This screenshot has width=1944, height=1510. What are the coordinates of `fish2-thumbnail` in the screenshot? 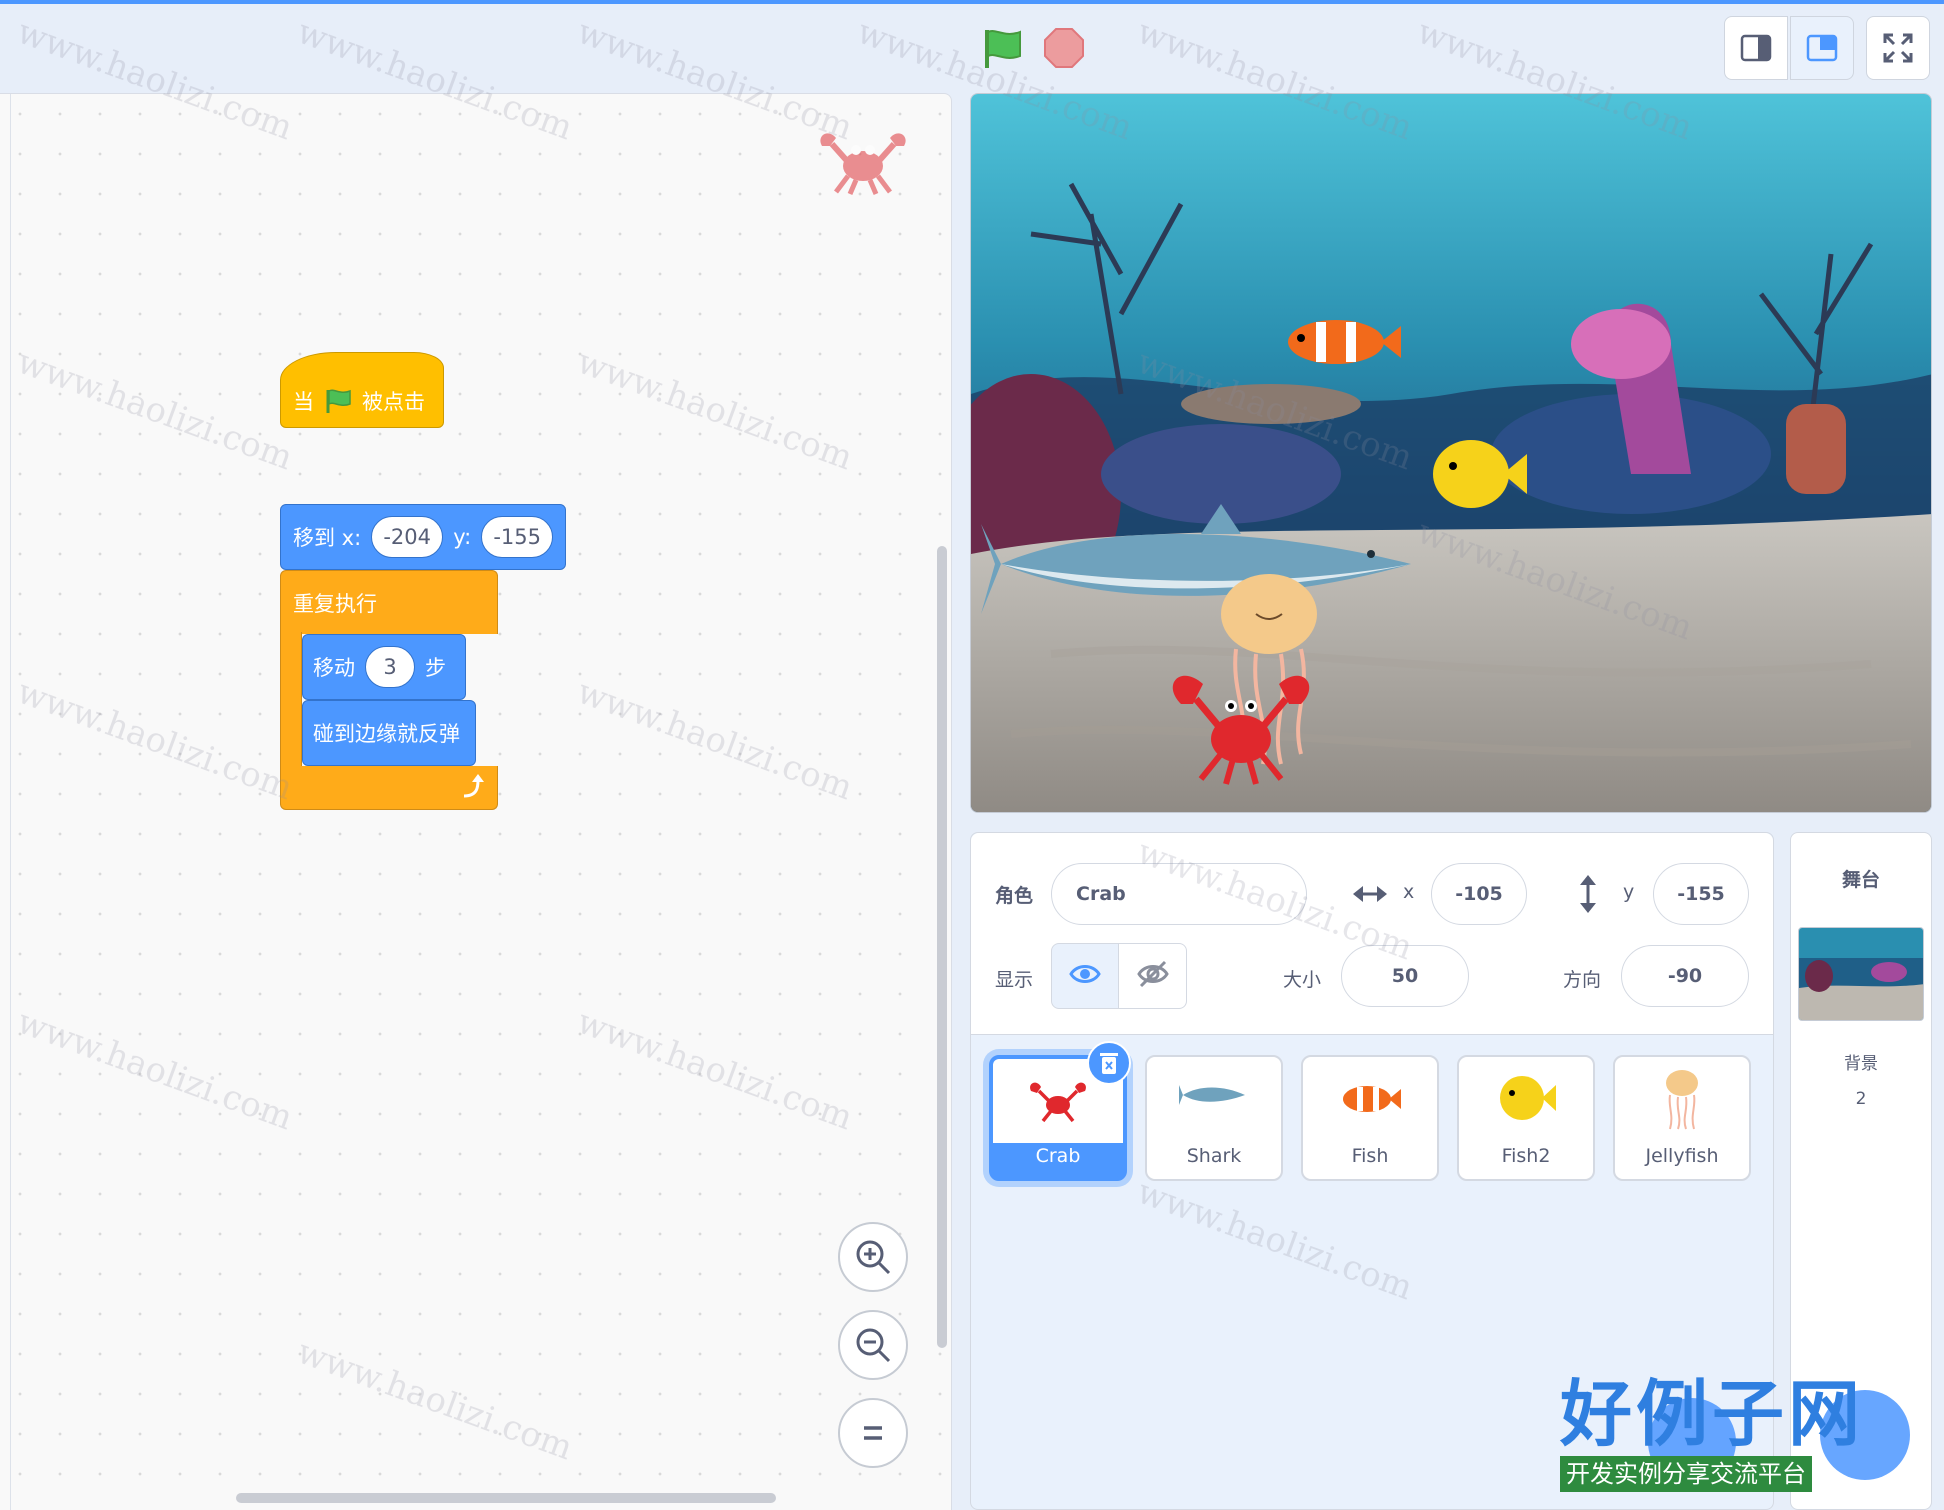 It's located at (1528, 1098).